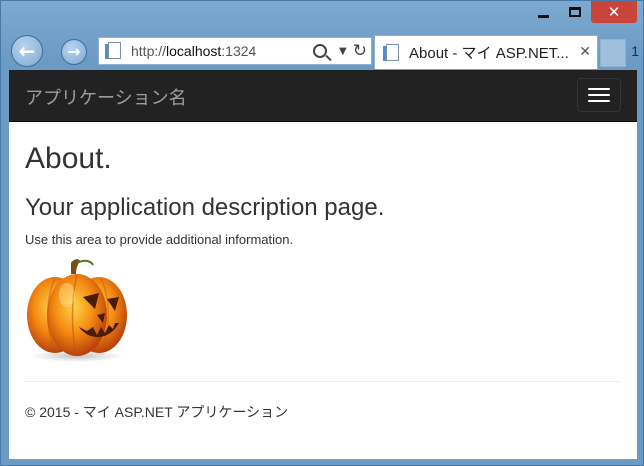 The width and height of the screenshot is (644, 466). I want to click on search-icon, so click(320, 51).